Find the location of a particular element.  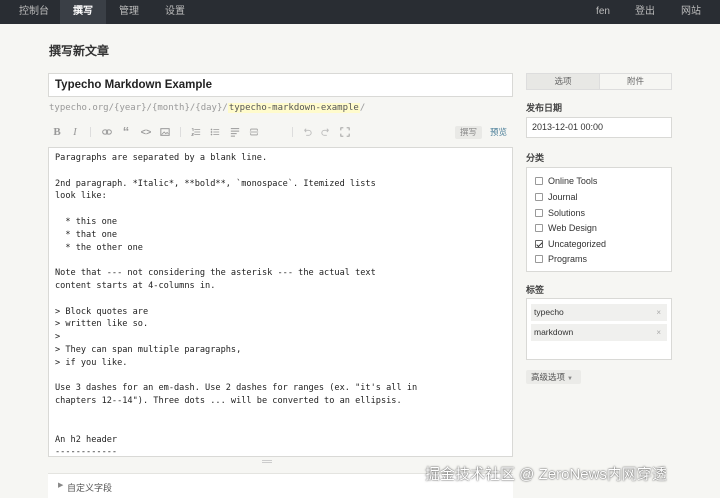

nav-site: 网站 is located at coordinates (691, 12).